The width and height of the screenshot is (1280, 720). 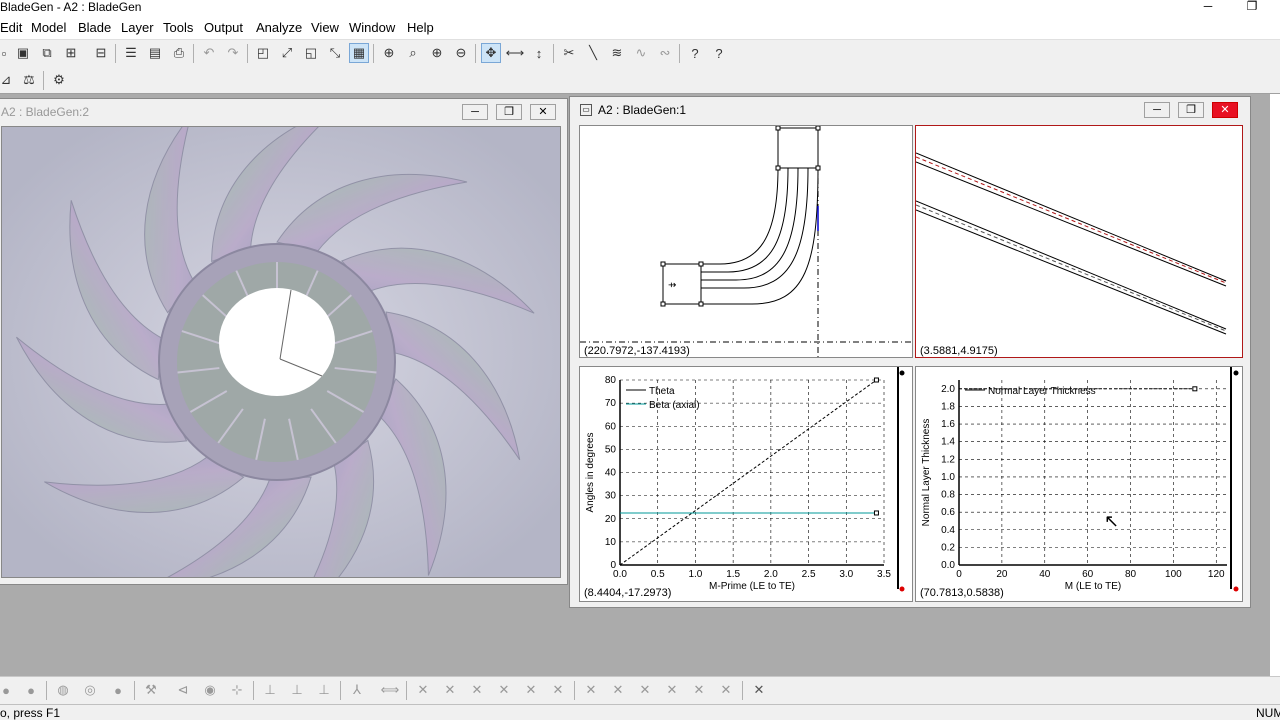 I want to click on curve-edit-icon: ∾, so click(x=665, y=53).